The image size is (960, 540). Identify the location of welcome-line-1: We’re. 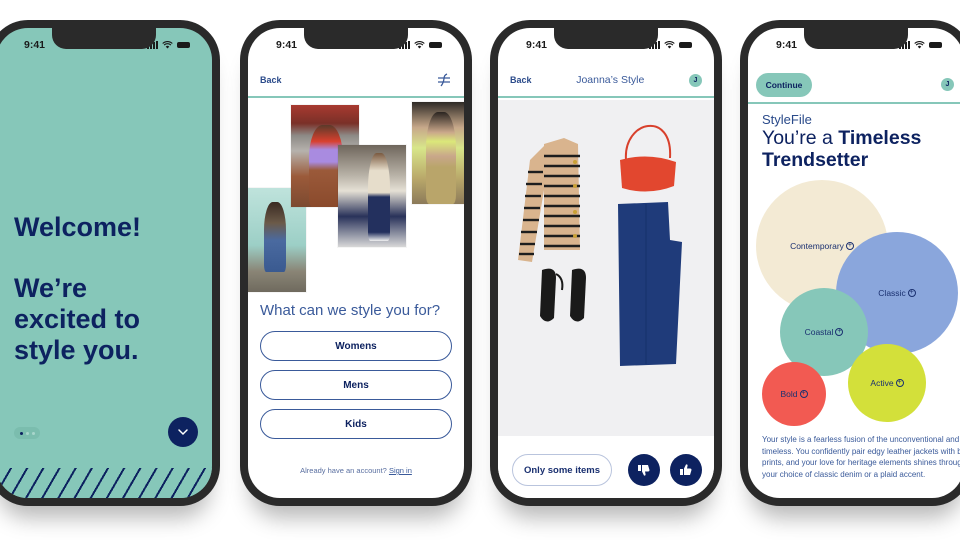
(51, 288).